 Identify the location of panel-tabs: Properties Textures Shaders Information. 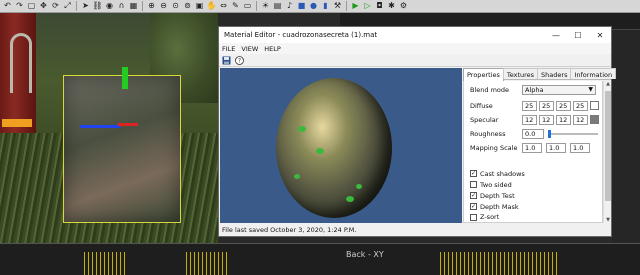
(540, 74).